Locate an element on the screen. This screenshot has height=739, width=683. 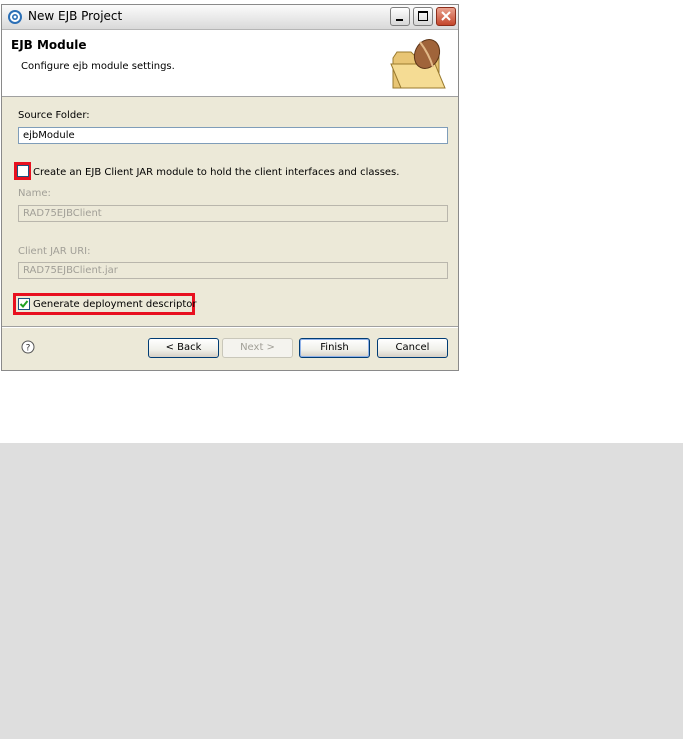
help-icon: ? is located at coordinates (28, 347).